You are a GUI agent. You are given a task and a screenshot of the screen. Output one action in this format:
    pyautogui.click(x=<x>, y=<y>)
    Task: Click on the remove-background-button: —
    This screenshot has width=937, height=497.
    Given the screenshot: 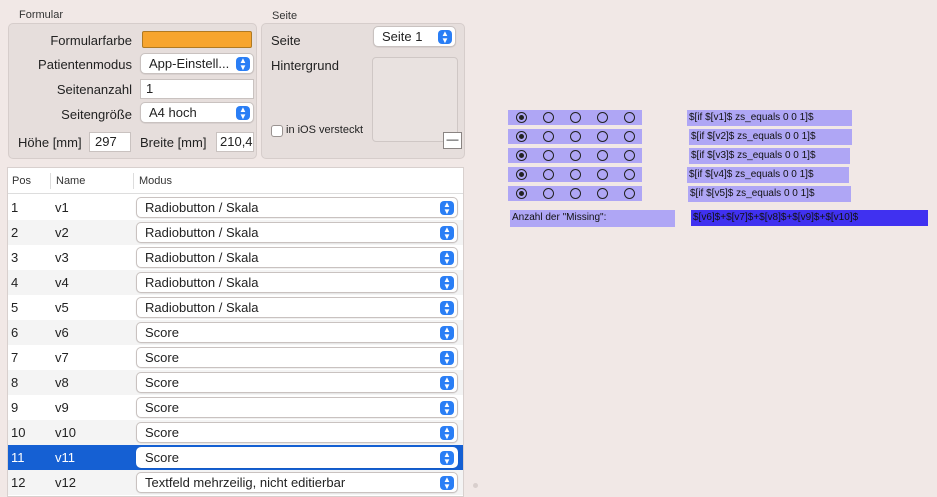 What is the action you would take?
    pyautogui.click(x=452, y=140)
    